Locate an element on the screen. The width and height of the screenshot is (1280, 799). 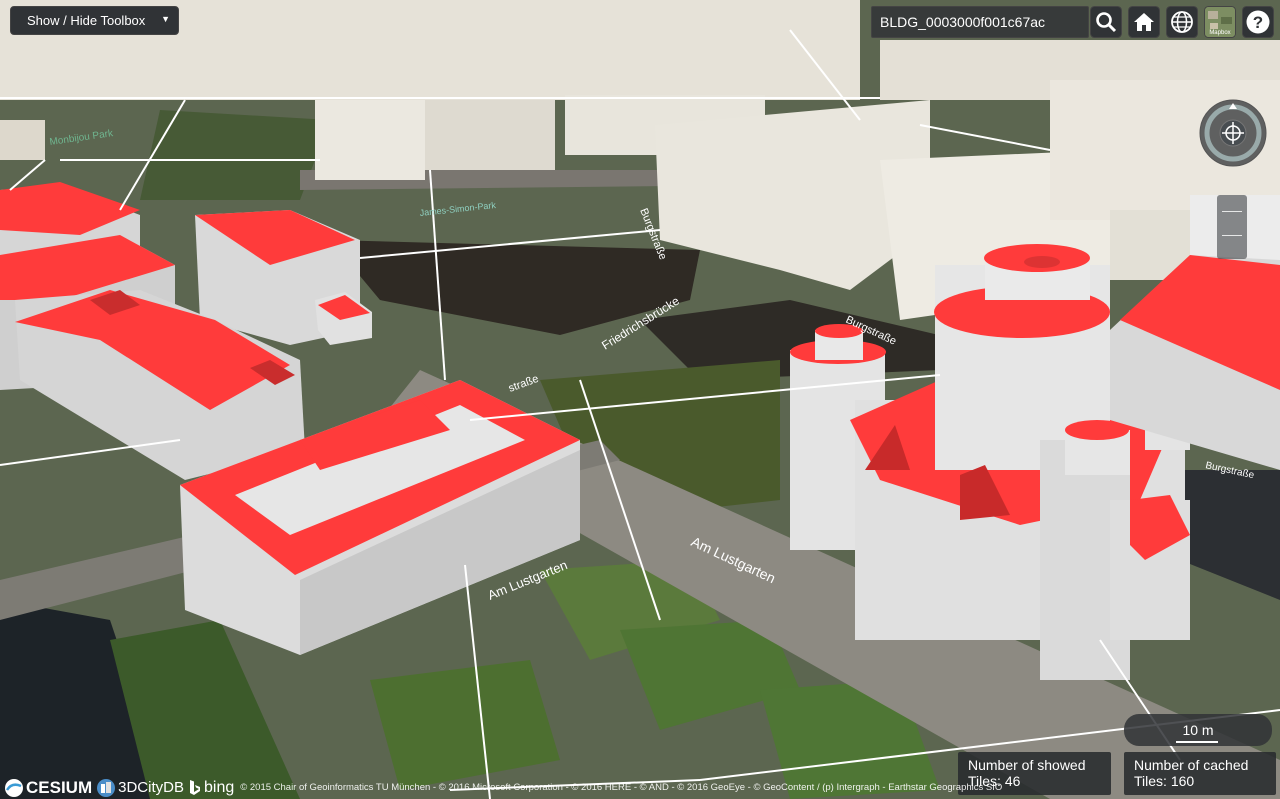
cached-tiles-title: Number of cached is located at coordinates (1191, 765).